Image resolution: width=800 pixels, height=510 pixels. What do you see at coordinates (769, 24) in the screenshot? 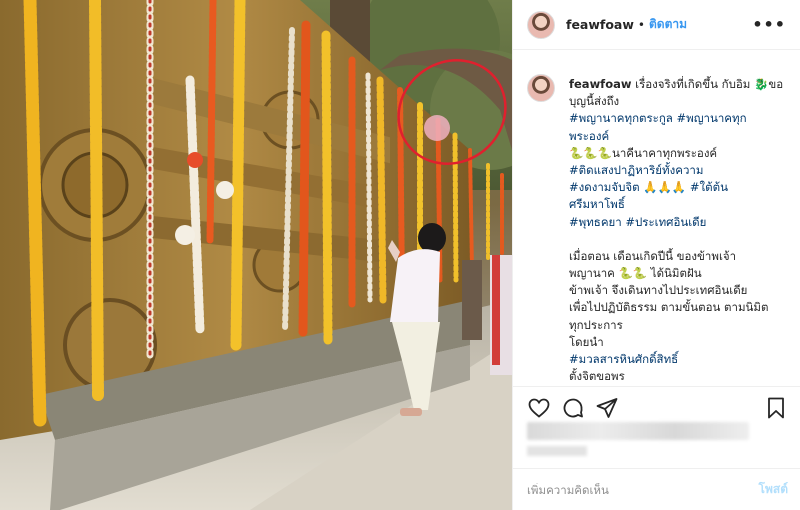
I see `more-options-icon: •••` at bounding box center [769, 24].